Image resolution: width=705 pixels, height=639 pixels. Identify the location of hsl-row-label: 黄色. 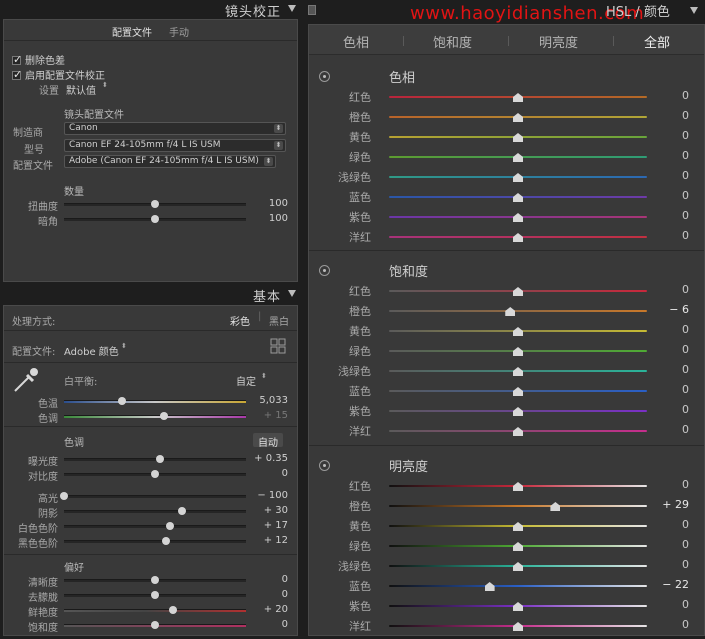
(360, 137).